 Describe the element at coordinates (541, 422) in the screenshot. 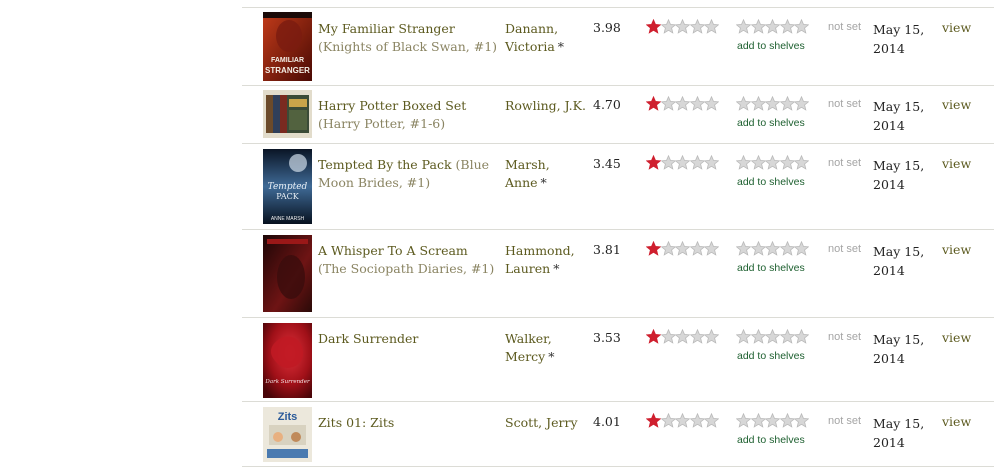

I see `author-link: Scott, Jerry` at that location.